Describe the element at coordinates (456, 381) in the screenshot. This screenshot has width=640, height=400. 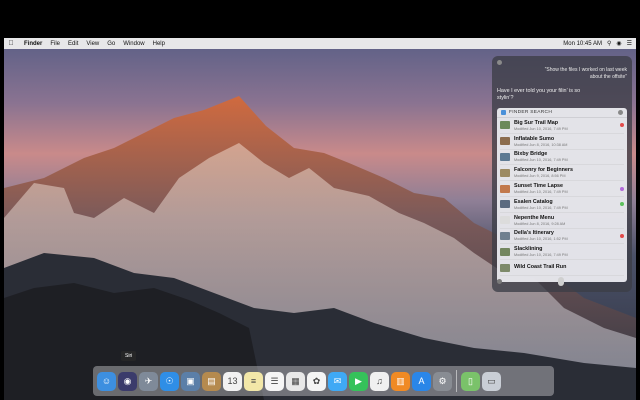
I see `dock-separator` at that location.